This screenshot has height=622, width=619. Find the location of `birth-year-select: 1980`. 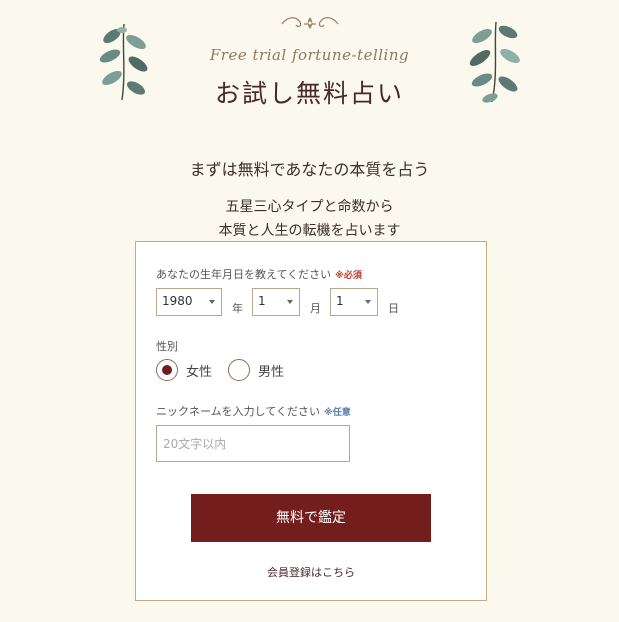

birth-year-select: 1980 is located at coordinates (189, 302).